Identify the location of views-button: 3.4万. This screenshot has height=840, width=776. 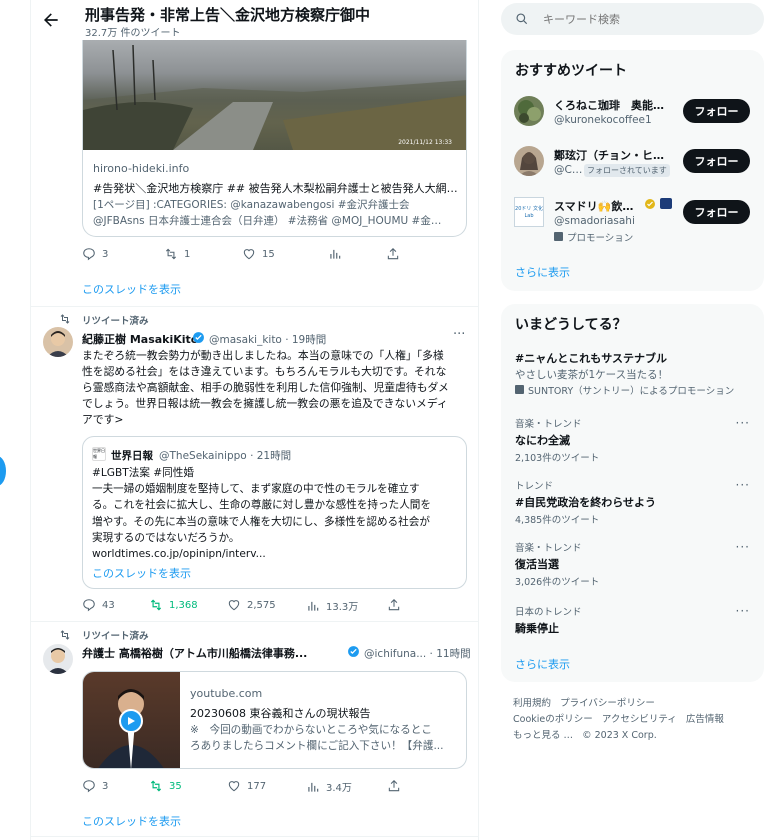
(329, 786).